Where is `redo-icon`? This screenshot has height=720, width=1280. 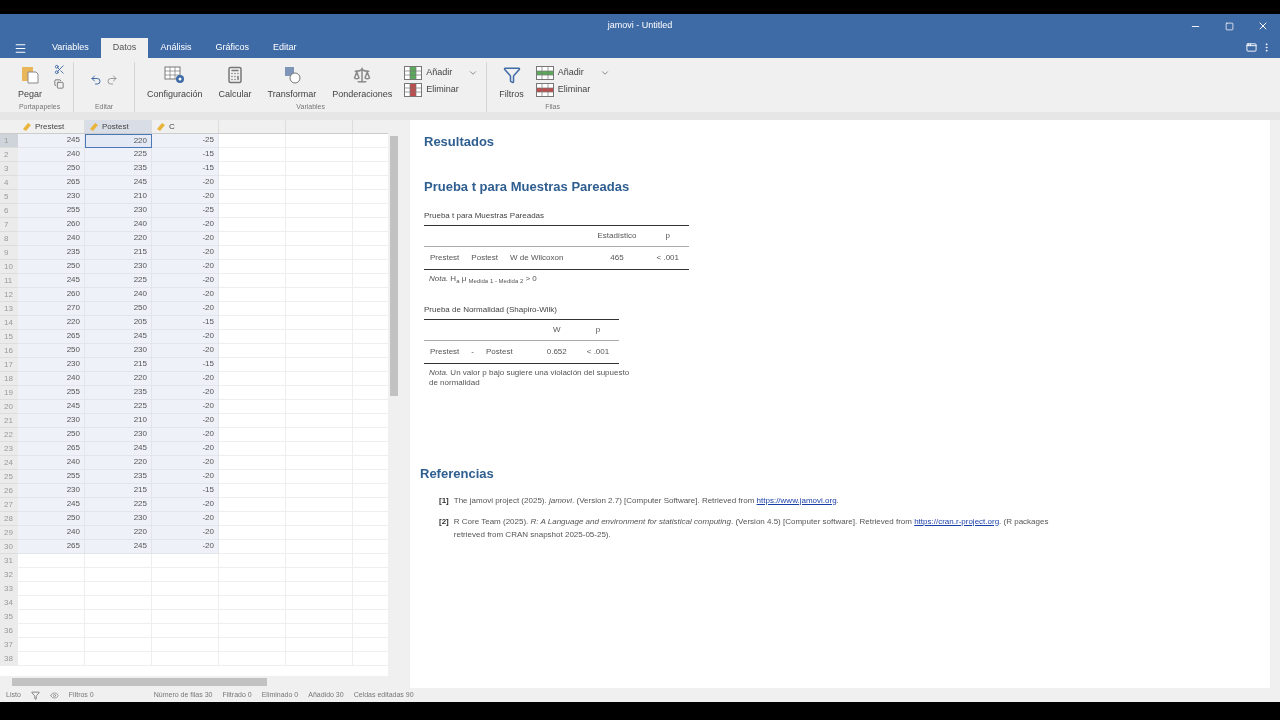
redo-icon is located at coordinates (112, 80).